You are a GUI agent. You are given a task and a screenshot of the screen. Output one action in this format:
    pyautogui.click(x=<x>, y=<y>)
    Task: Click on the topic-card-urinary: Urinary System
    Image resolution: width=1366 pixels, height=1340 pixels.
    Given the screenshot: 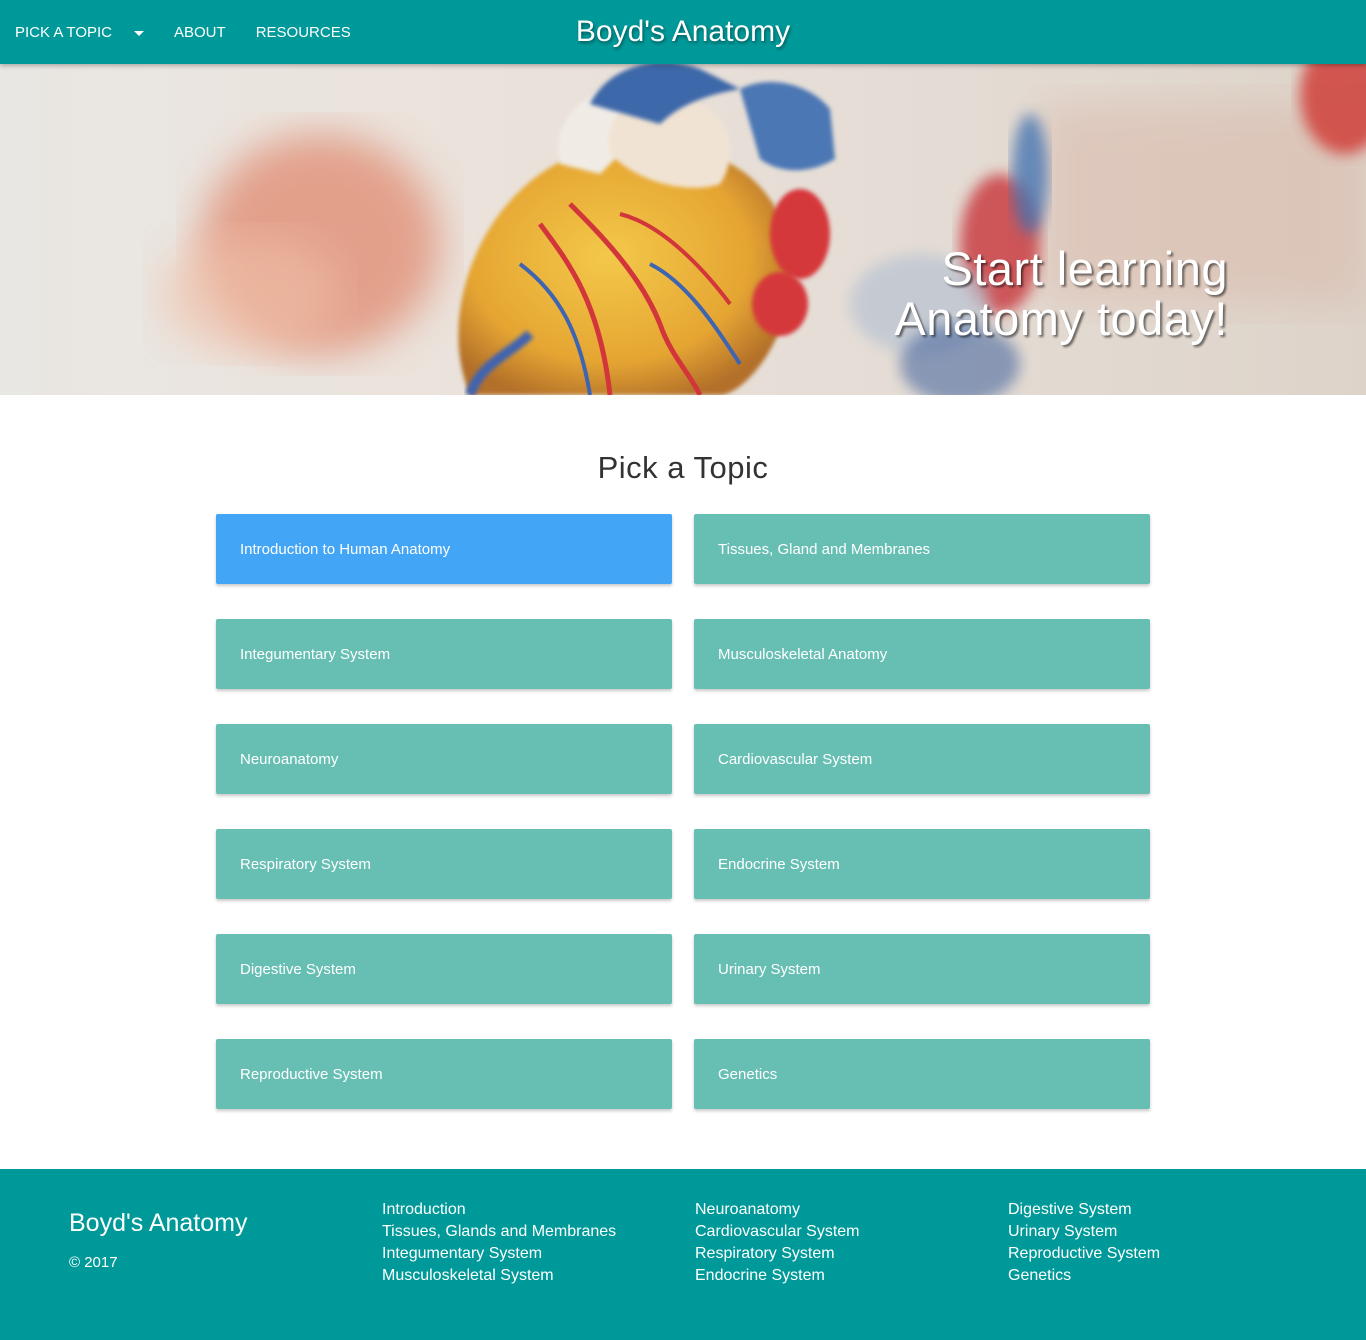 What is the action you would take?
    pyautogui.click(x=922, y=969)
    